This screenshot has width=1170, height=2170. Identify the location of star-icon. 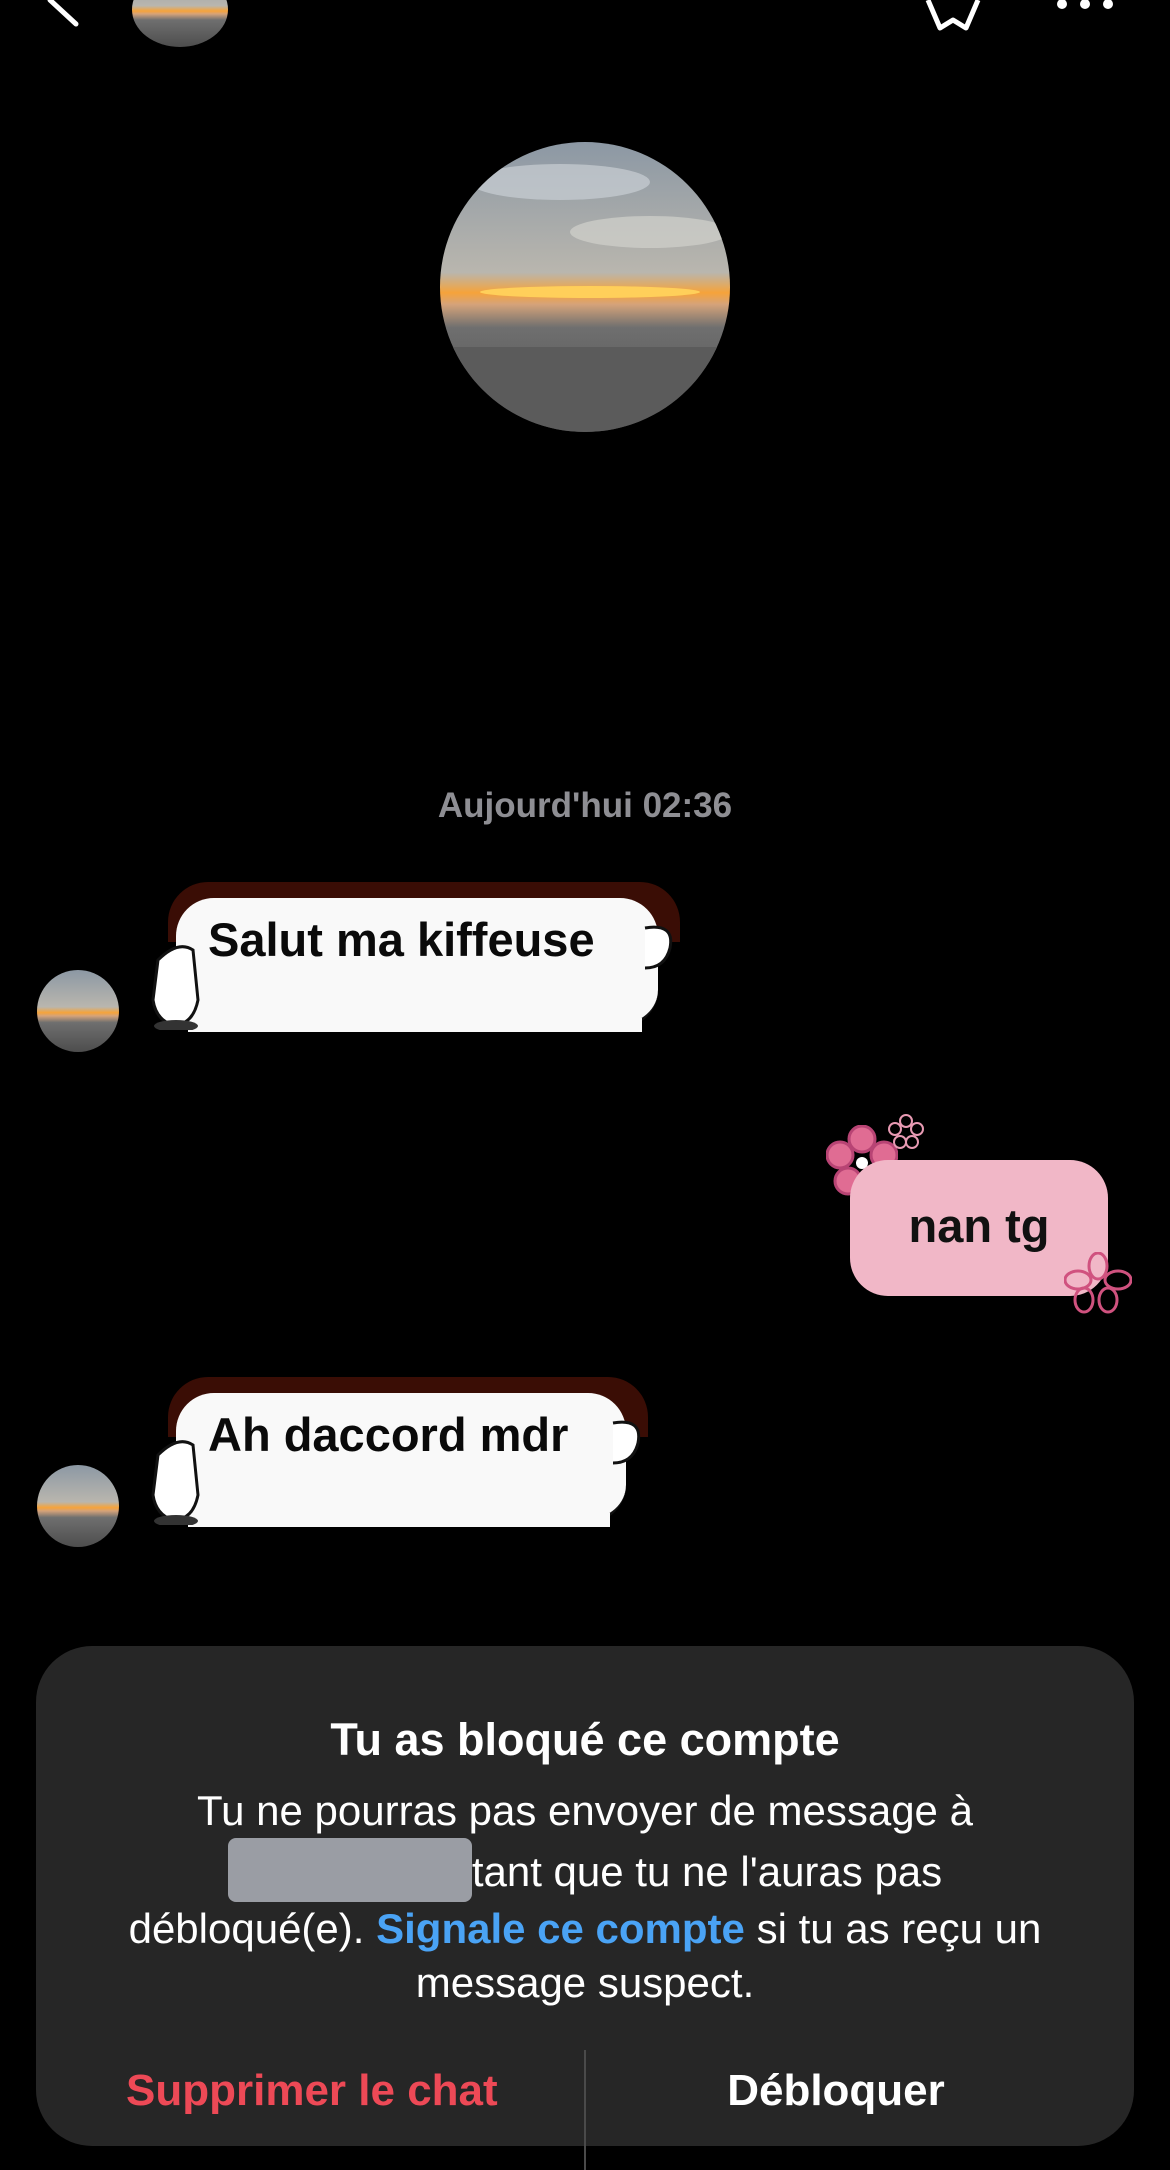
(953, 18).